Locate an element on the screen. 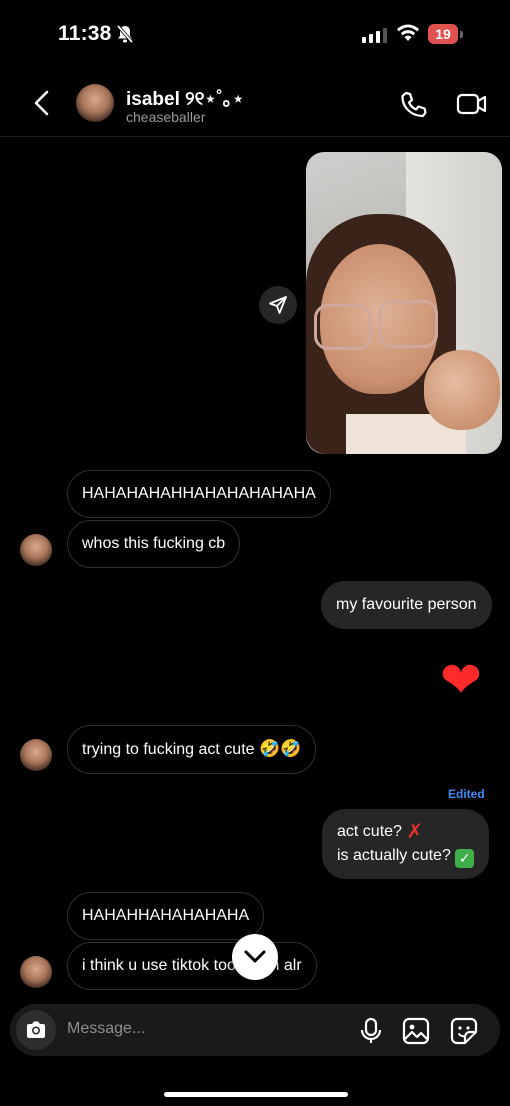  sticker-button is located at coordinates (464, 1033).